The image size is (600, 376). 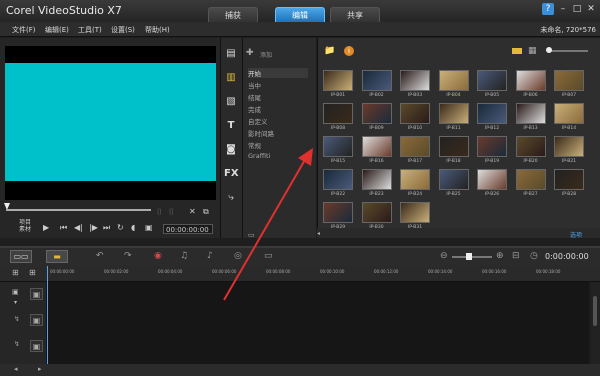 What do you see at coordinates (349, 51) in the screenshot?
I see `info-icon: i` at bounding box center [349, 51].